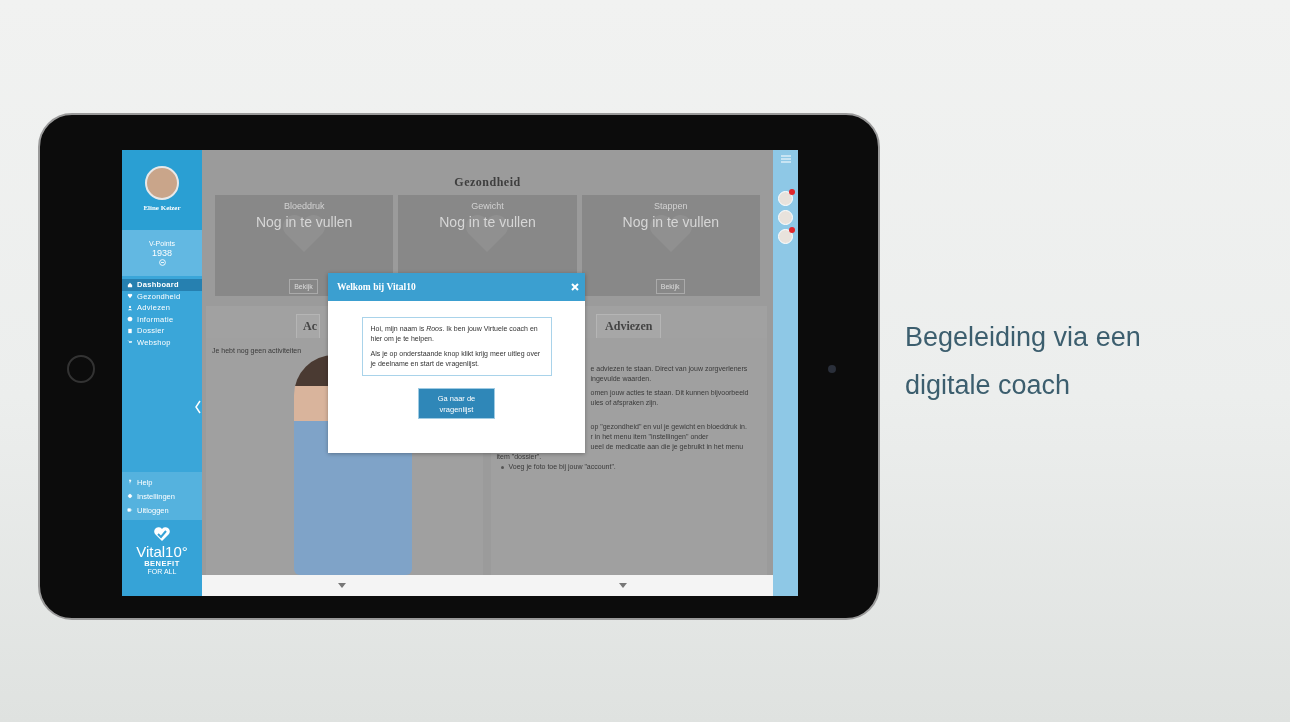 This screenshot has height=722, width=1290. What do you see at coordinates (671, 206) in the screenshot?
I see `card-label: Stappen` at bounding box center [671, 206].